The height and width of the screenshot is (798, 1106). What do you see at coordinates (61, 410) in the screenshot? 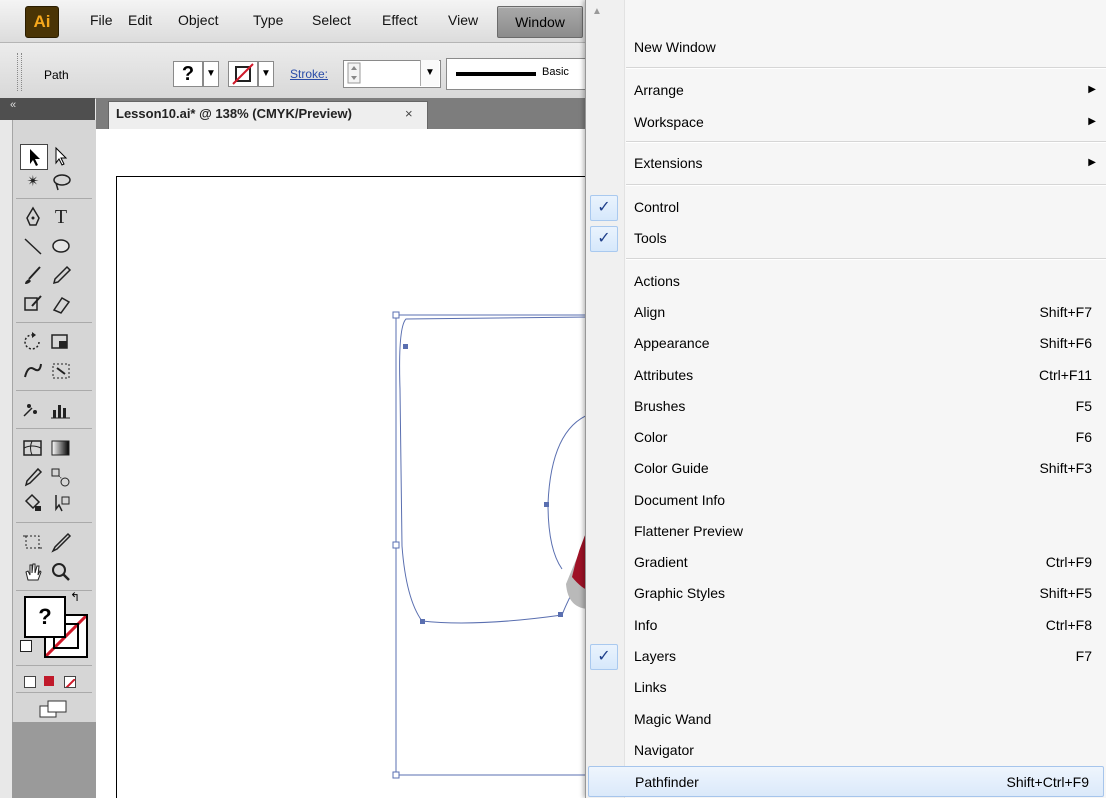
I see `column-graph-tool-icon` at bounding box center [61, 410].